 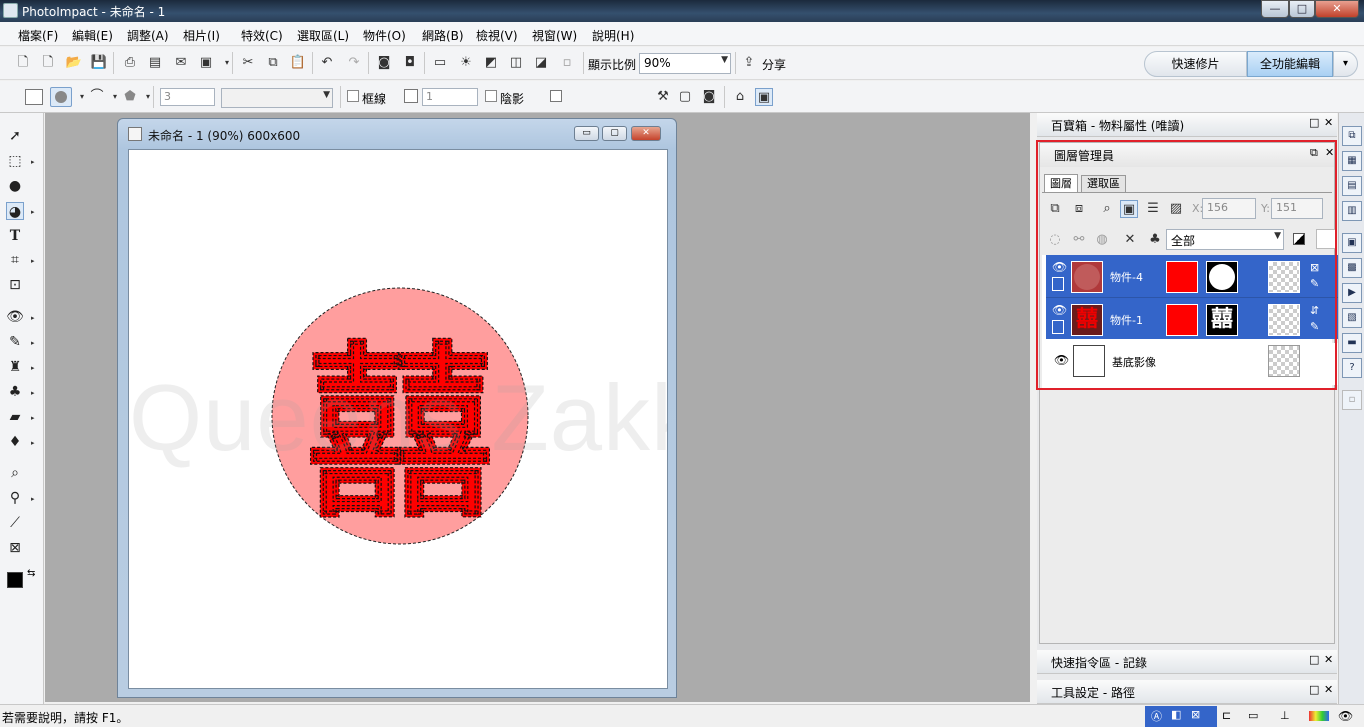 What do you see at coordinates (74, 63) in the screenshot?
I see `open-file-icon: 📂` at bounding box center [74, 63].